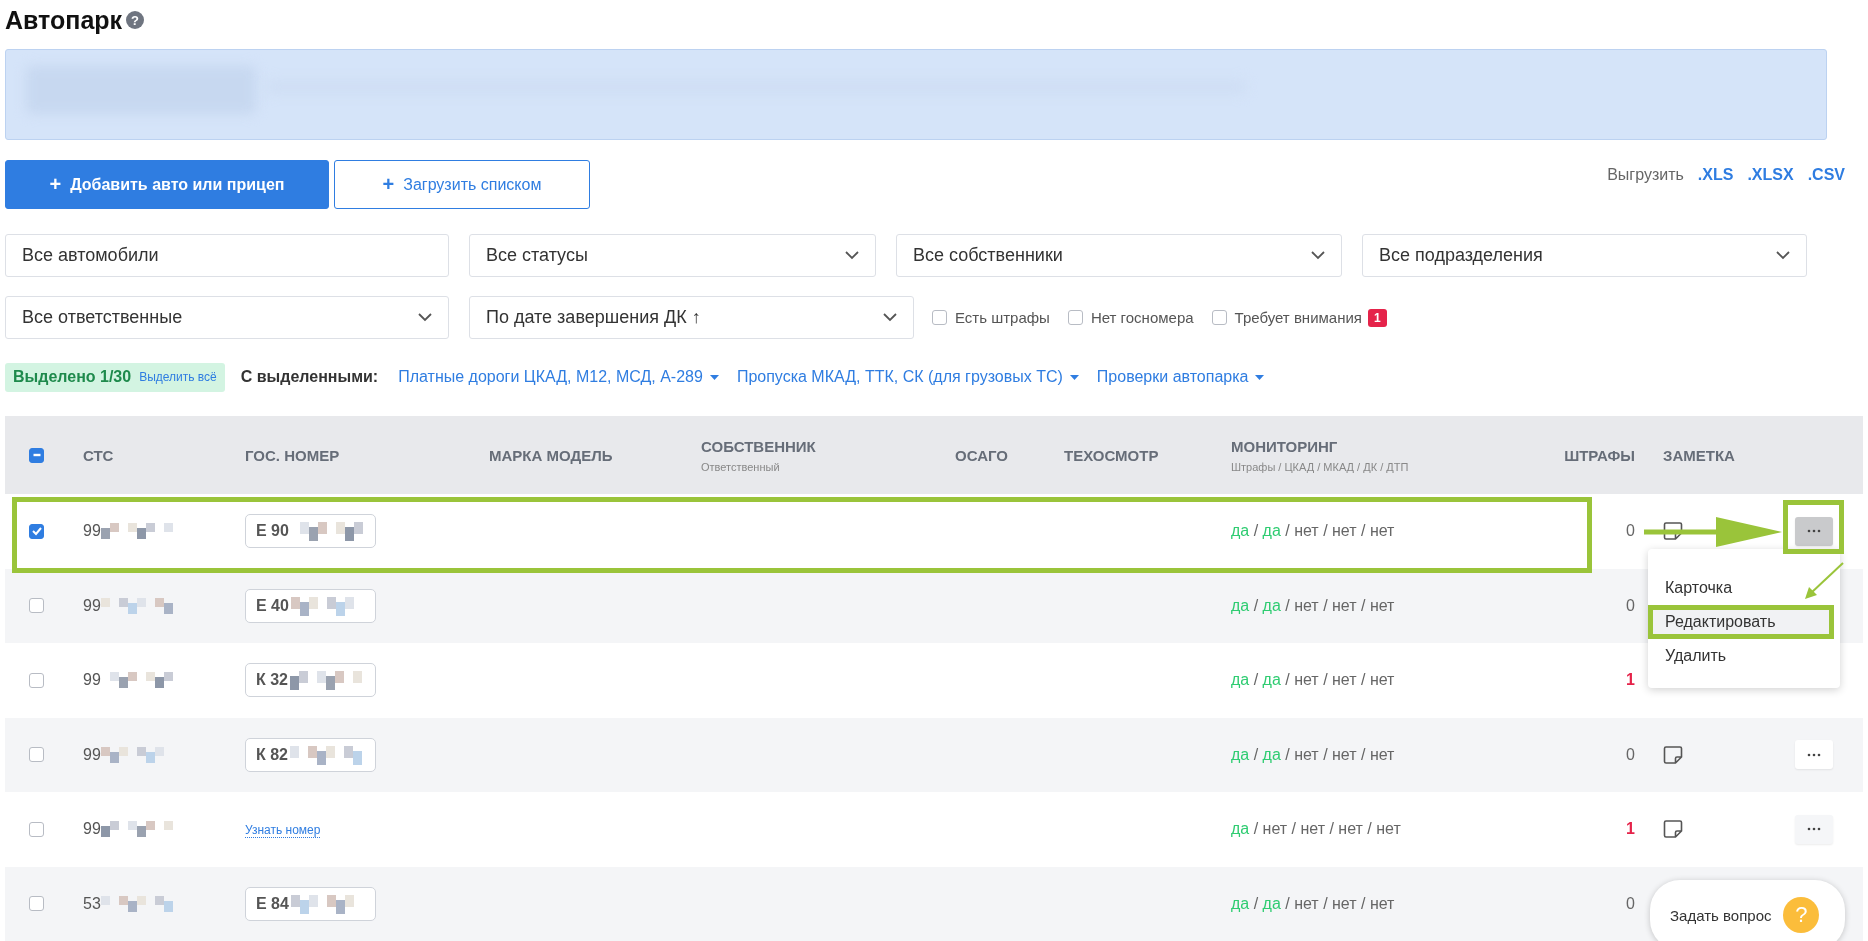 The height and width of the screenshot is (941, 1868). Describe the element at coordinates (36, 455) in the screenshot. I see `select-all-checkbox` at that location.